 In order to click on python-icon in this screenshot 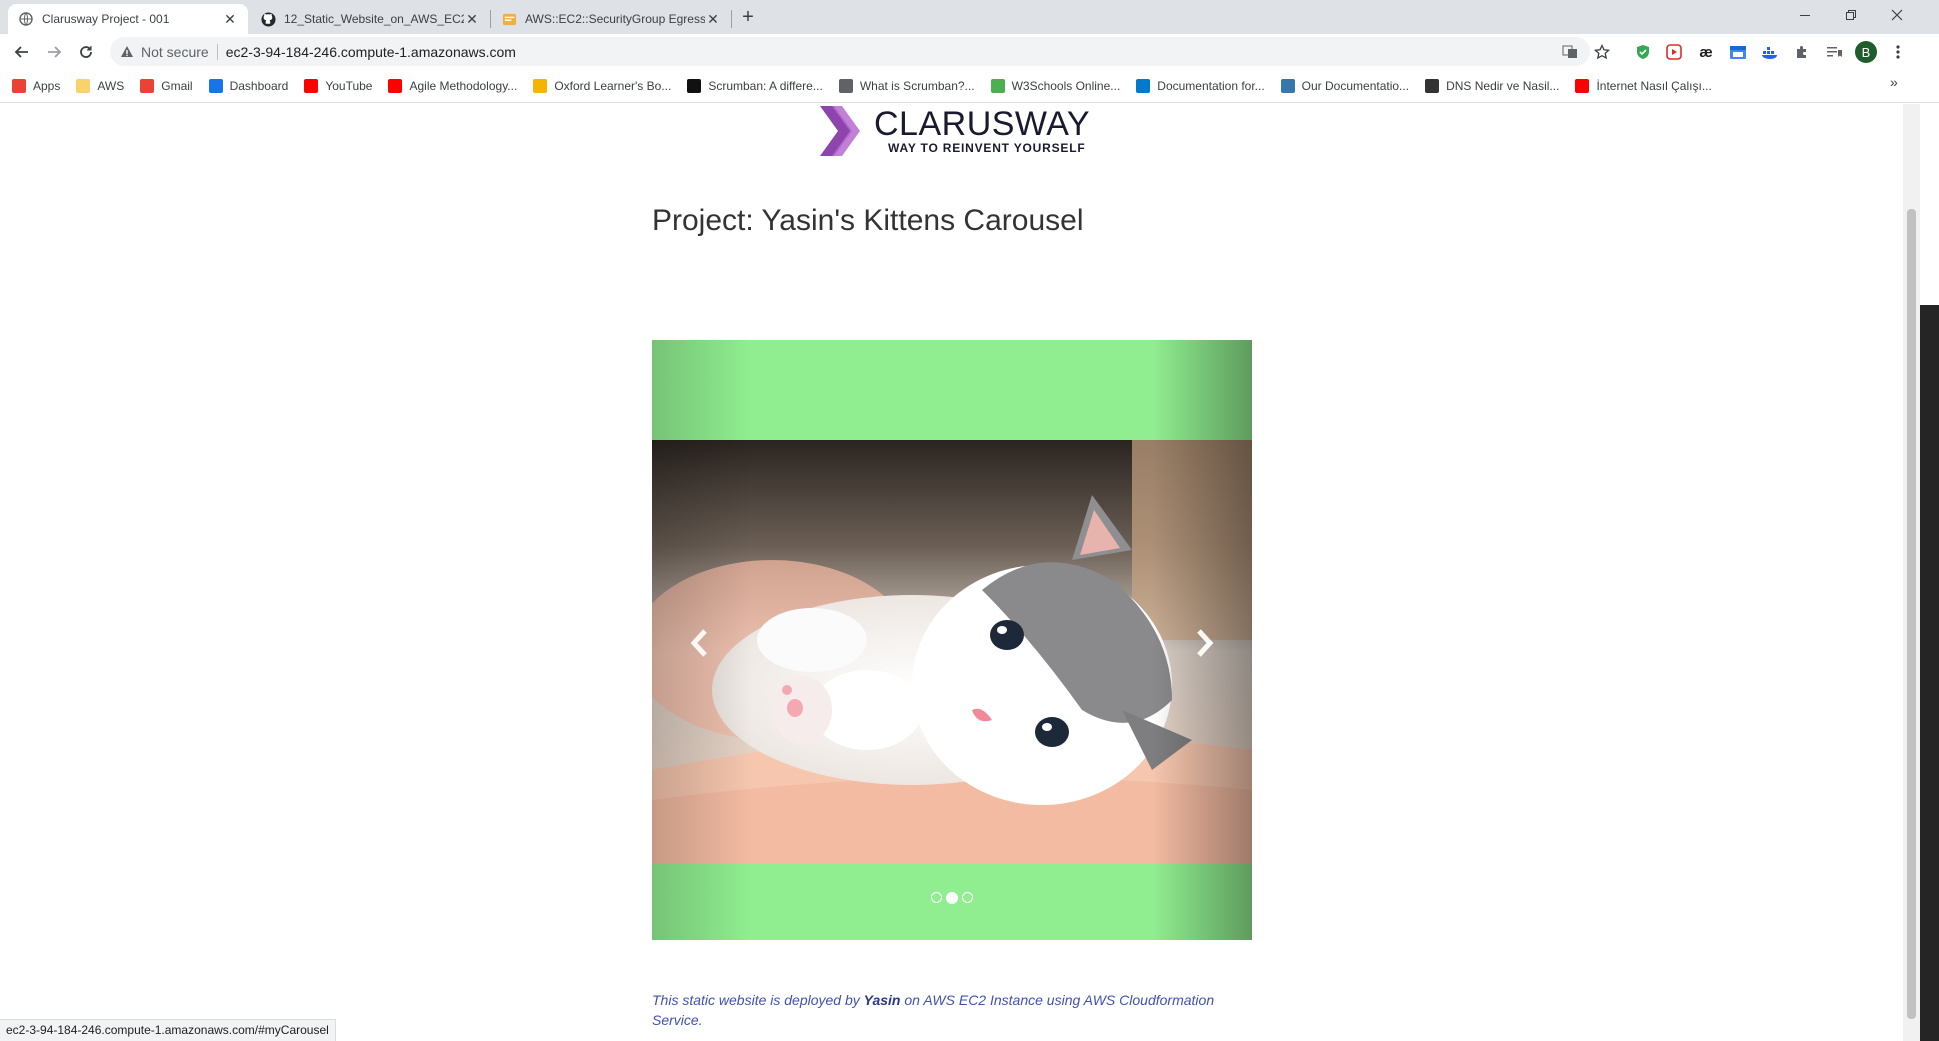, I will do `click(1287, 86)`.